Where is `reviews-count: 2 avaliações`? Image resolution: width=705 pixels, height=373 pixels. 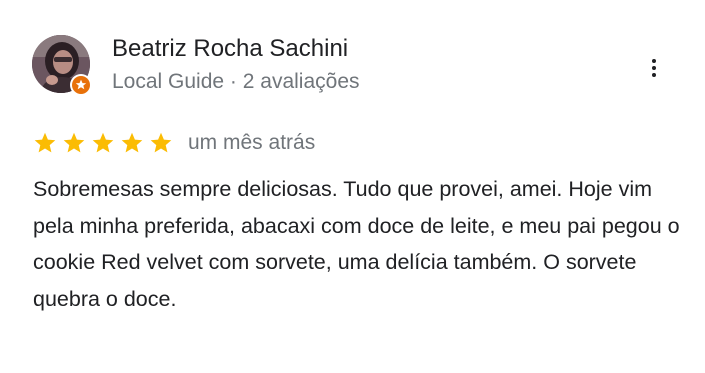 reviews-count: 2 avaliações is located at coordinates (301, 81).